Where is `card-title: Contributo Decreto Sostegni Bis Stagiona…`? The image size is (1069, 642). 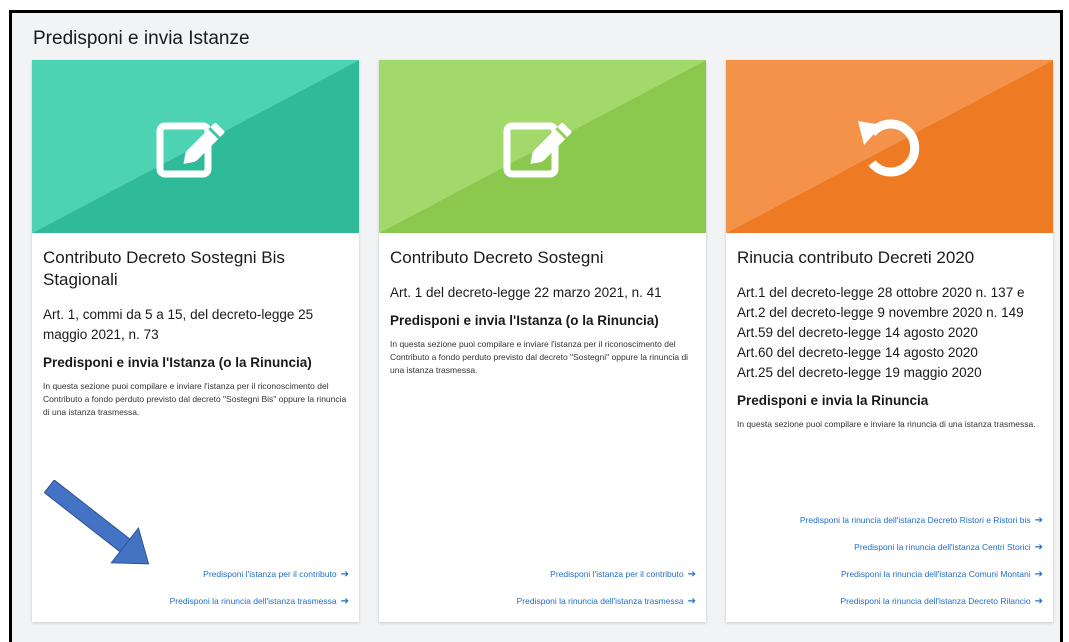 card-title: Contributo Decreto Sostegni Bis Stagiona… is located at coordinates (164, 268).